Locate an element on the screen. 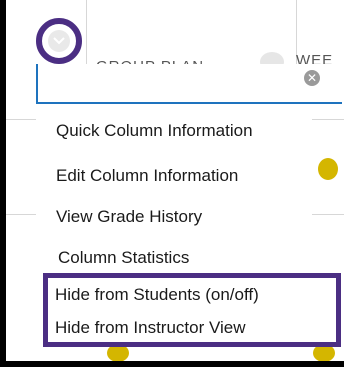  menu-item-label: Edit Column Information is located at coordinates (147, 175).